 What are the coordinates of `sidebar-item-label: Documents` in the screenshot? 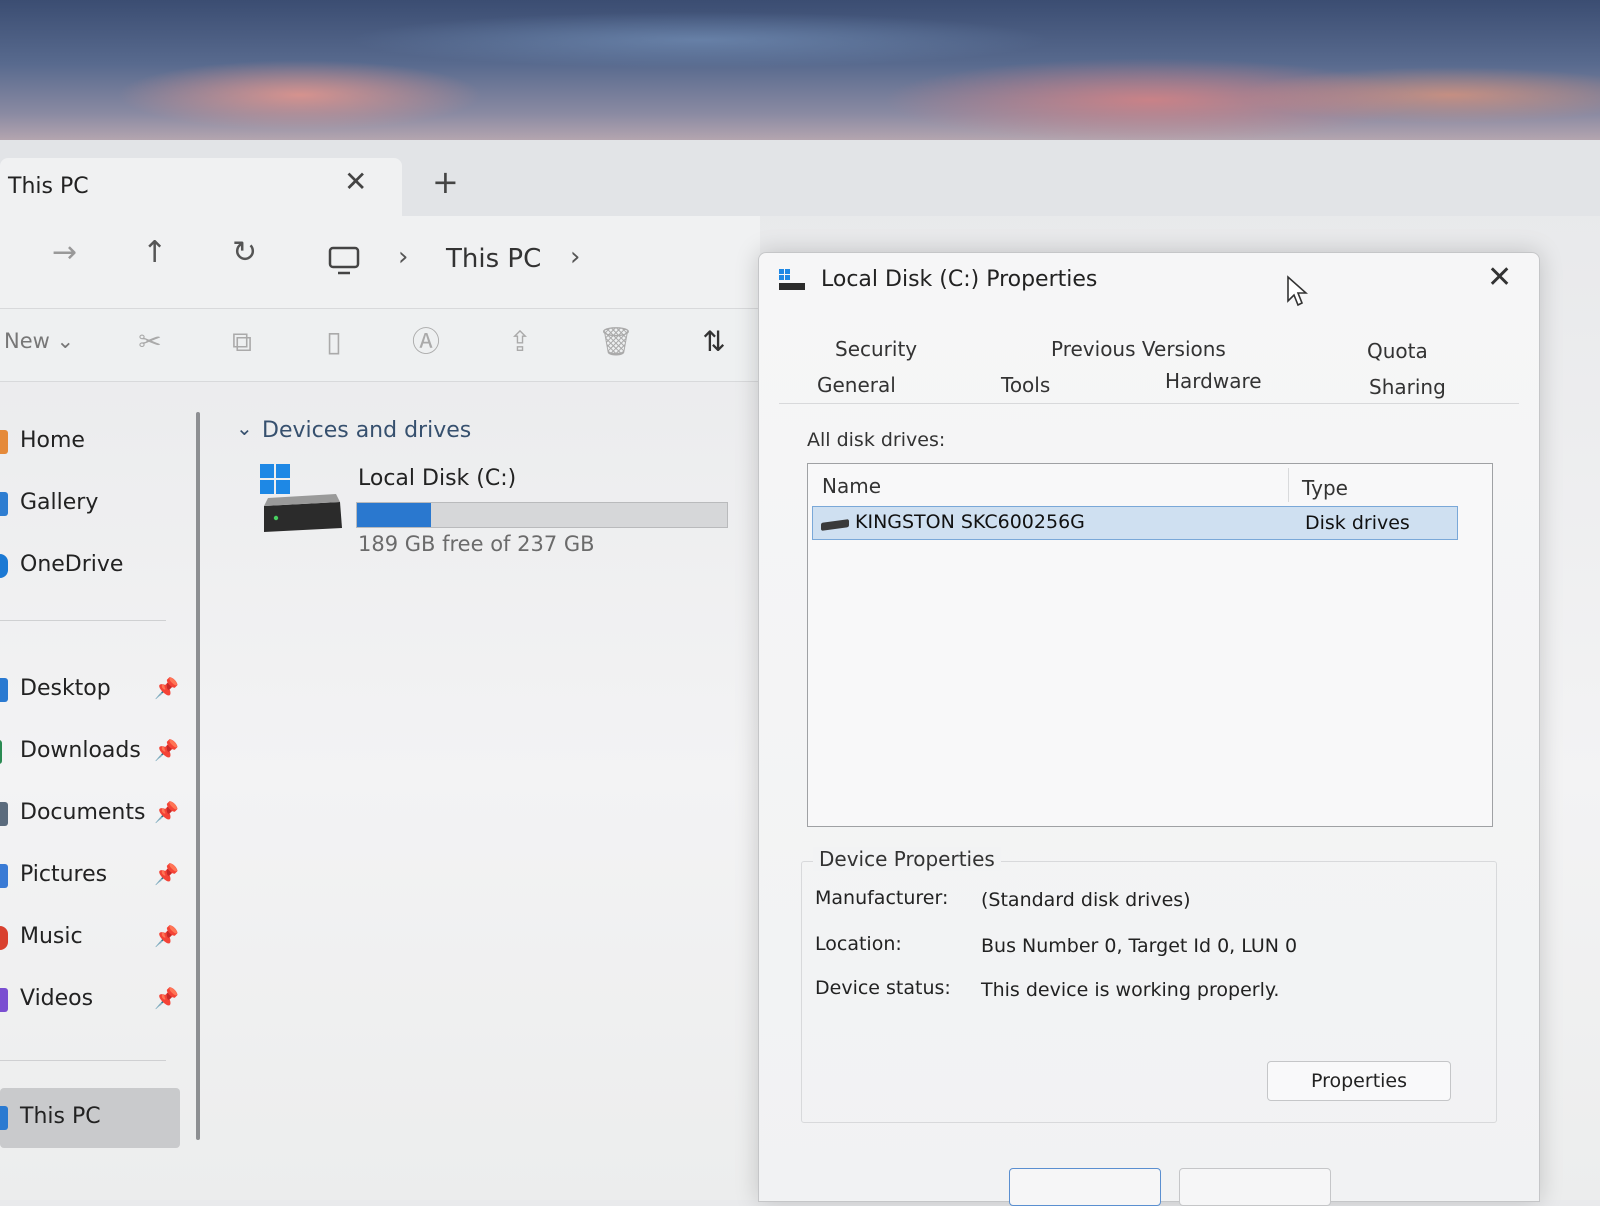 It's located at (83, 812).